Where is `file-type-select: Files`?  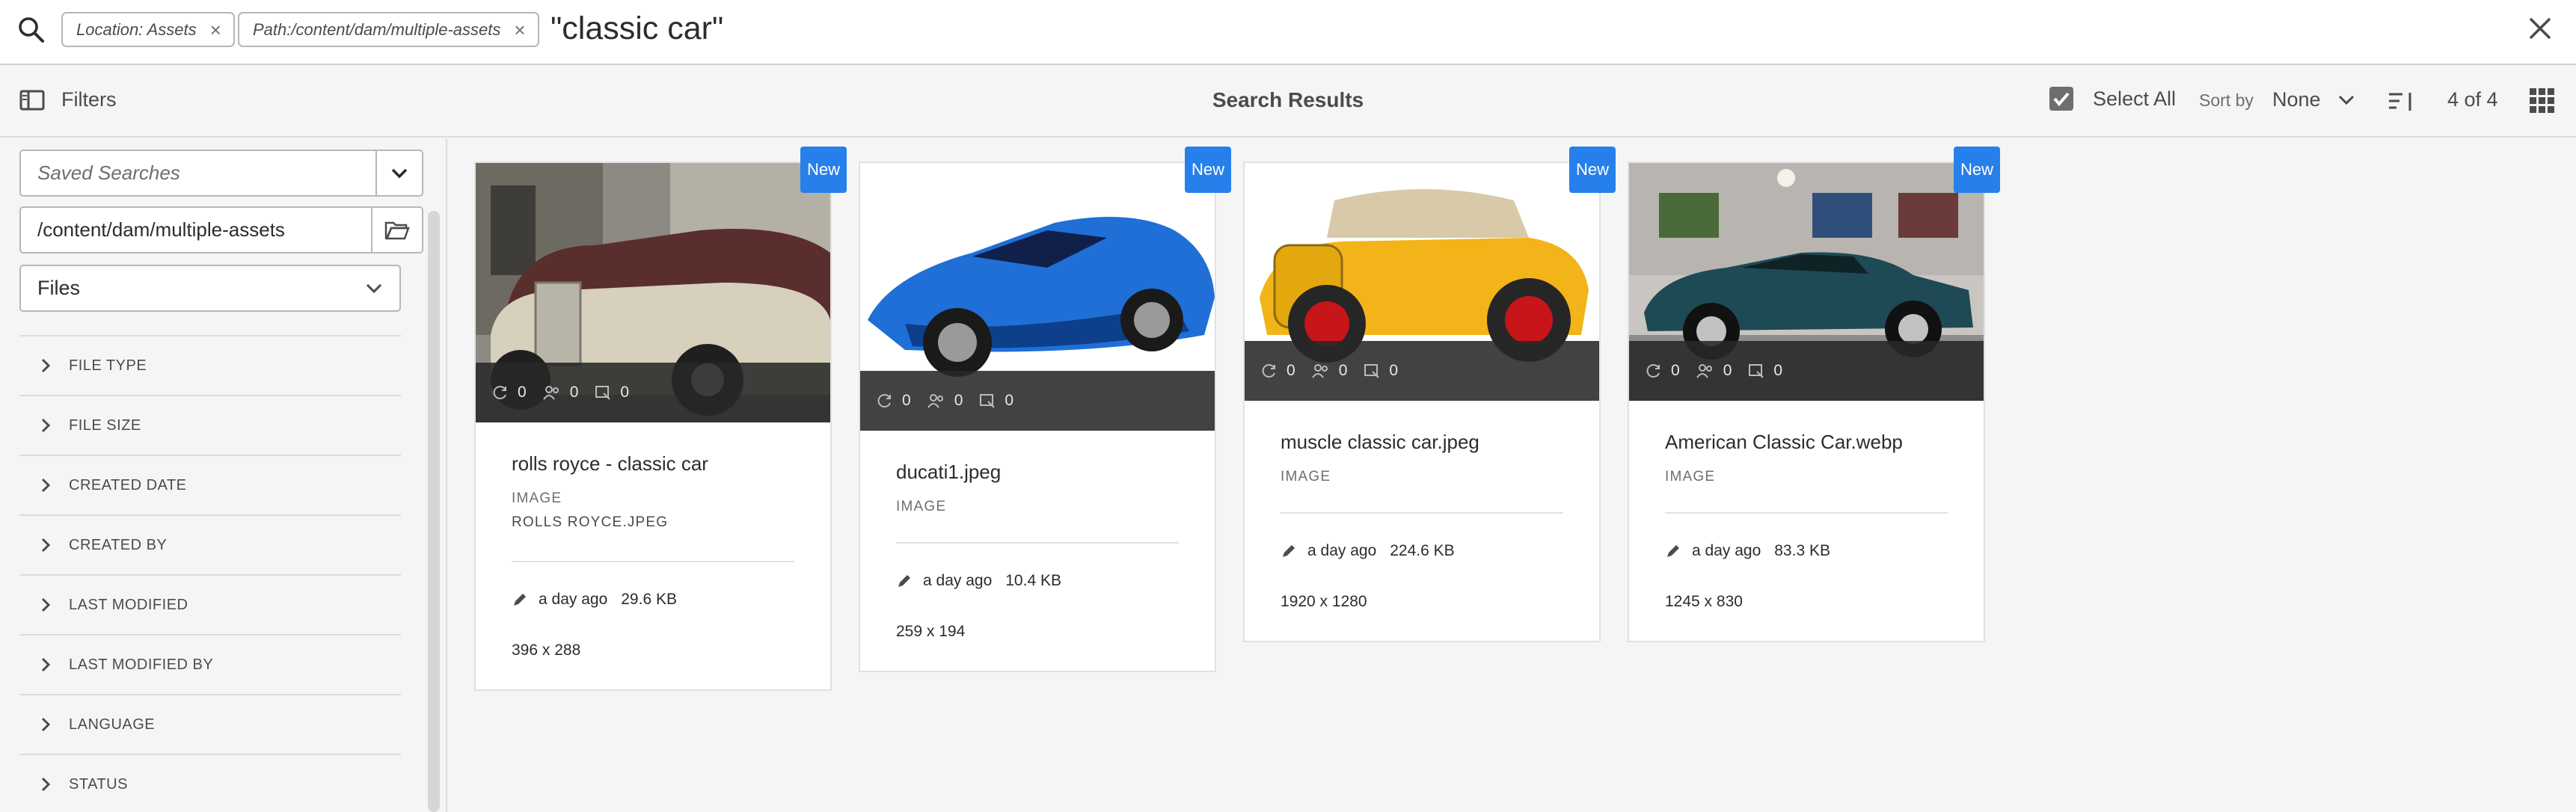 file-type-select: Files is located at coordinates (210, 288).